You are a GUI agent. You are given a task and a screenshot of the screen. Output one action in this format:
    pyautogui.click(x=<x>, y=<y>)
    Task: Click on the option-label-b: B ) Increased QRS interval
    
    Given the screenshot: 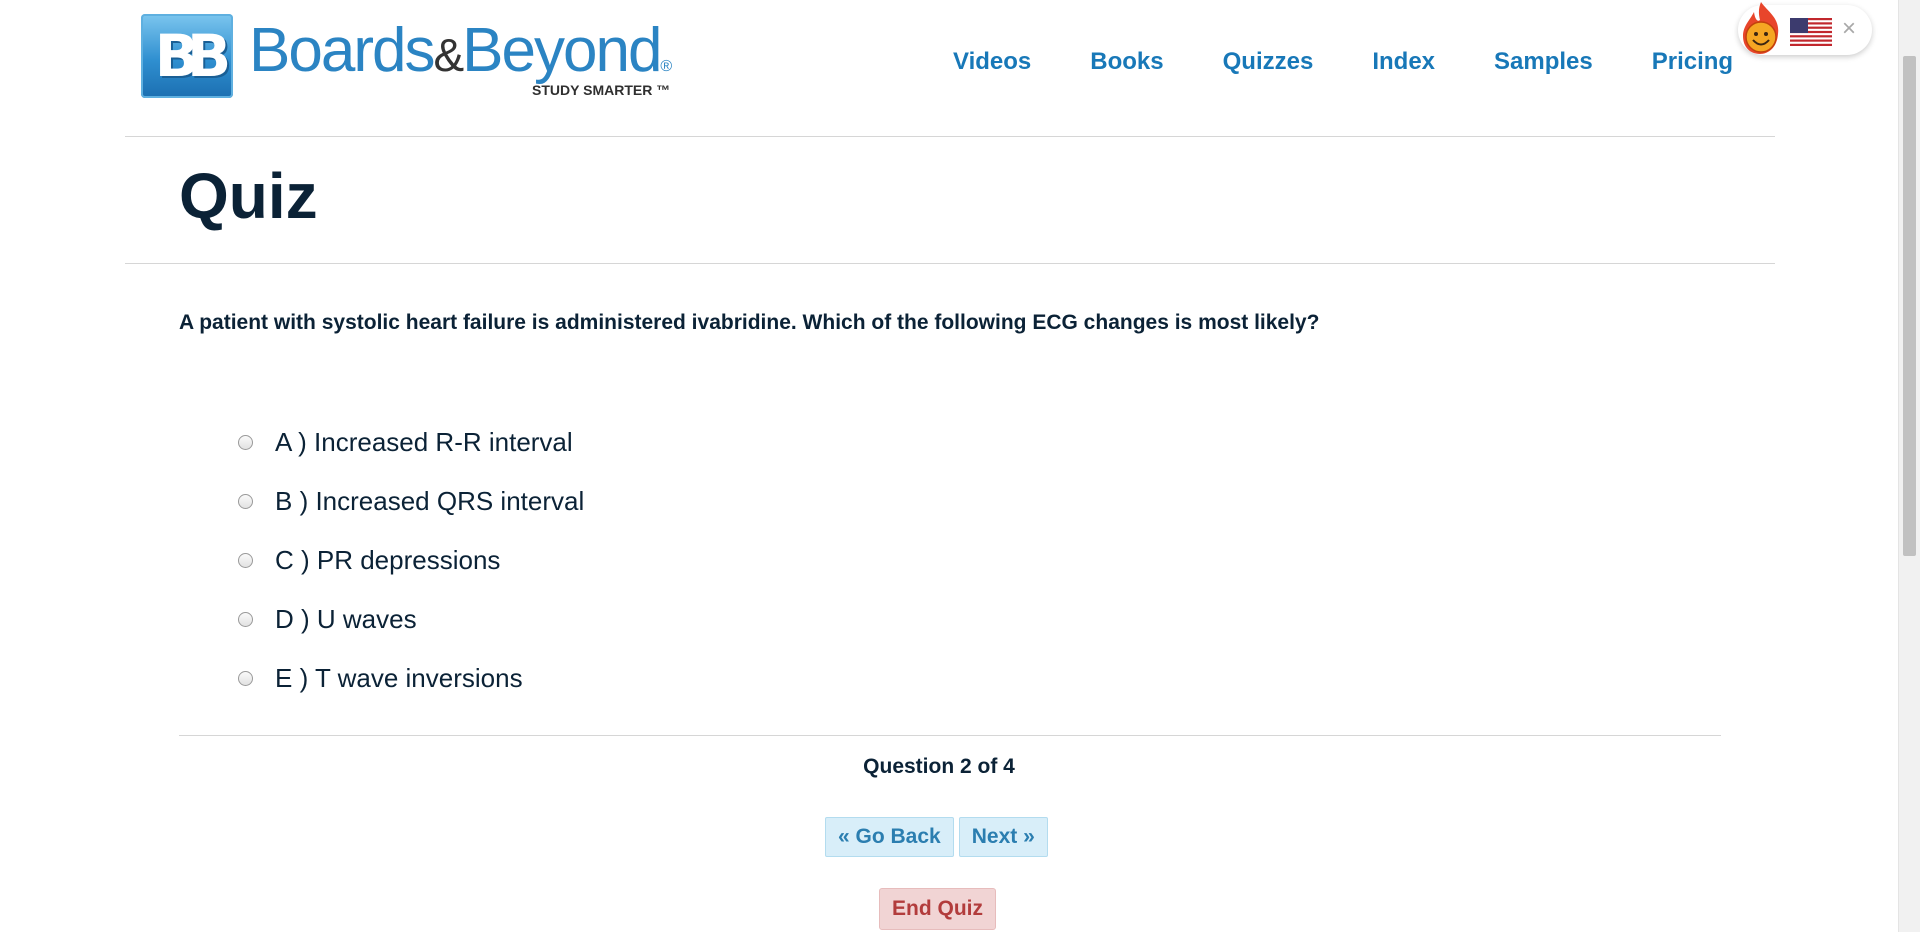 What is the action you would take?
    pyautogui.click(x=429, y=501)
    